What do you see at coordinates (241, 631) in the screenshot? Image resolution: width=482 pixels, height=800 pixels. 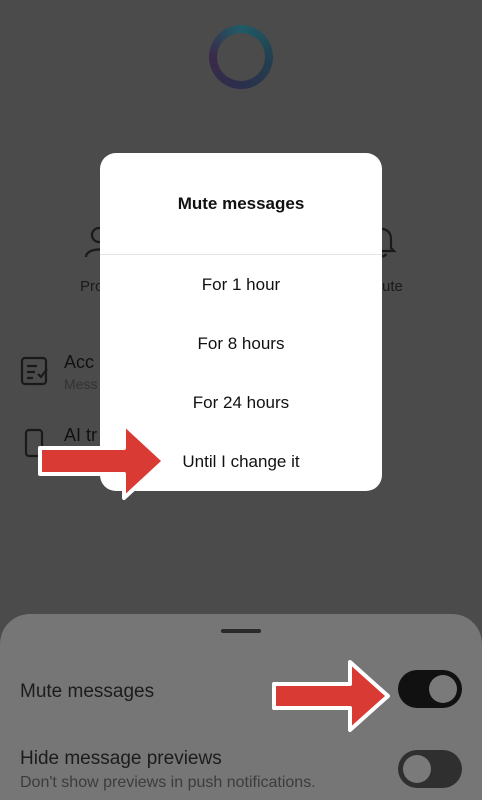 I see `sheet-drag-handle` at bounding box center [241, 631].